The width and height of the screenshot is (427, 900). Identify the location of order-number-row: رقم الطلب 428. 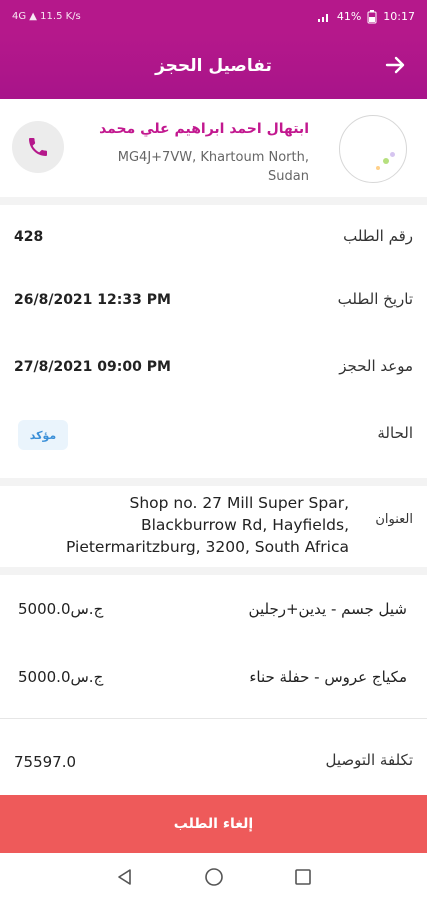
(213, 235).